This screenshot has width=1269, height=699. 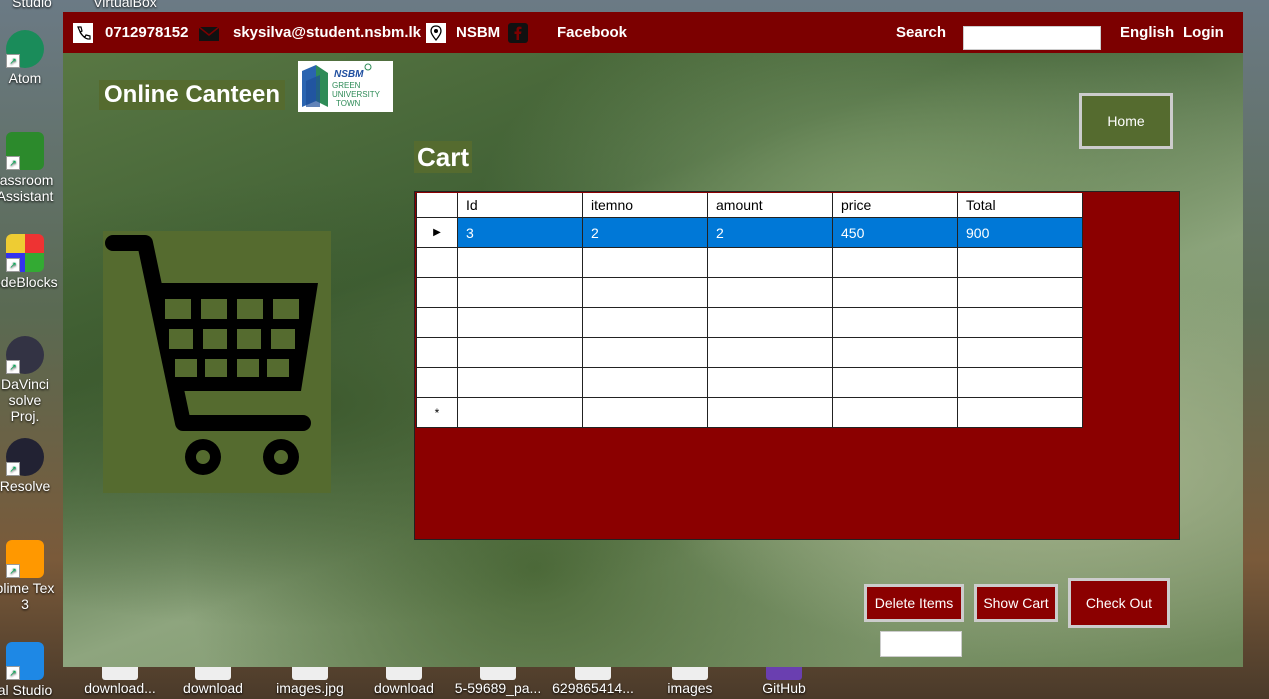 What do you see at coordinates (25, 49) in the screenshot?
I see `atom-icon: ↗` at bounding box center [25, 49].